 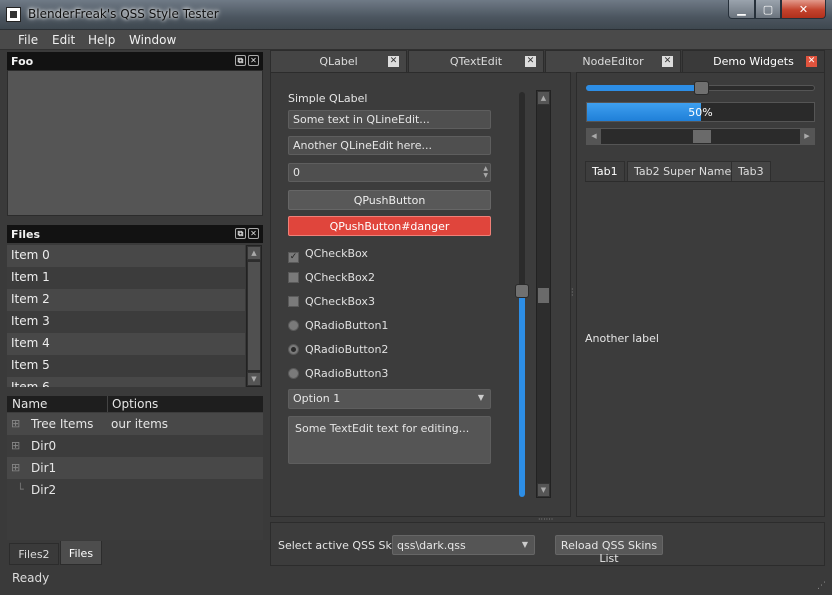 What do you see at coordinates (34, 554) in the screenshot?
I see `tab-files2: Files2` at bounding box center [34, 554].